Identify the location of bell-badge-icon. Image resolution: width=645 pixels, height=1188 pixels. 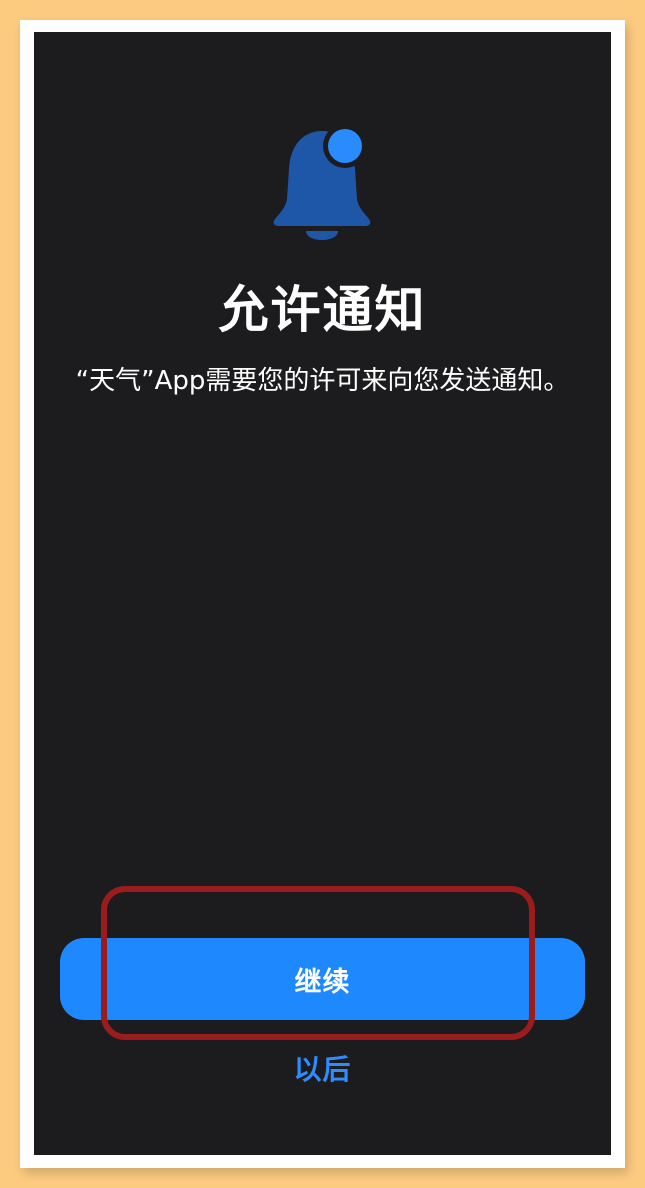
(322, 182).